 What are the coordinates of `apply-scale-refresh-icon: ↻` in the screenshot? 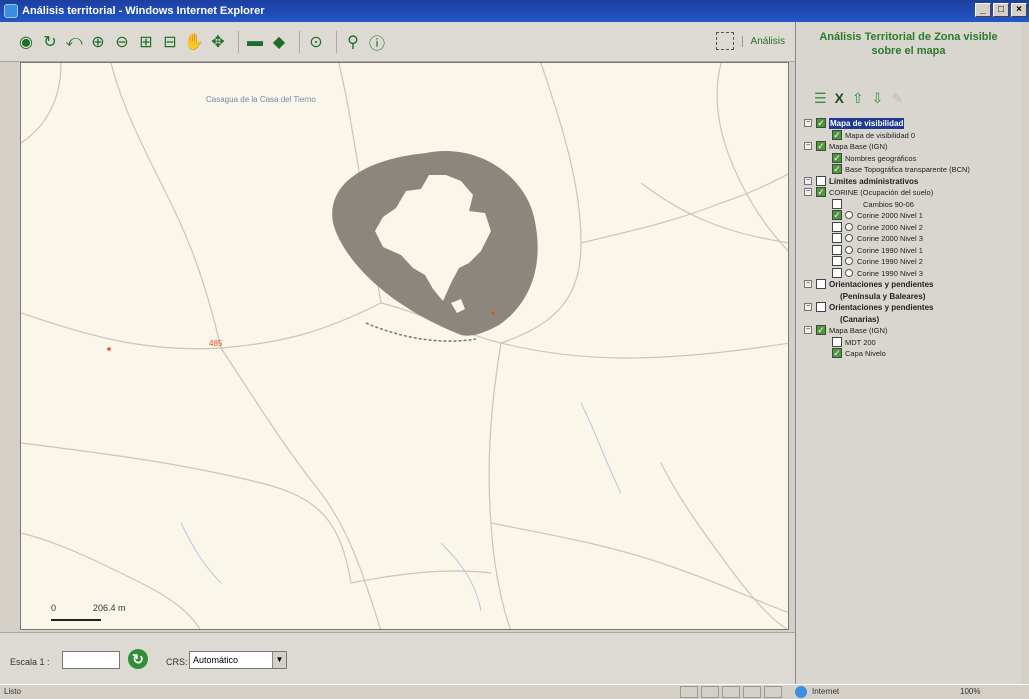 It's located at (138, 659).